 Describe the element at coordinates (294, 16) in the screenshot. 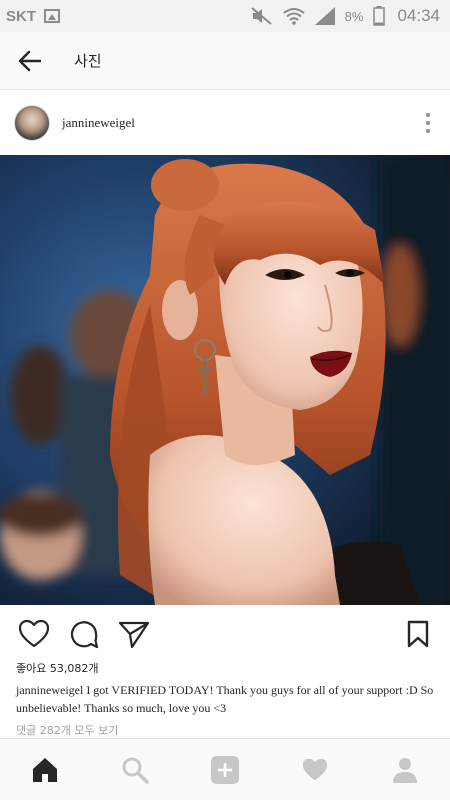

I see `wifi-icon` at that location.